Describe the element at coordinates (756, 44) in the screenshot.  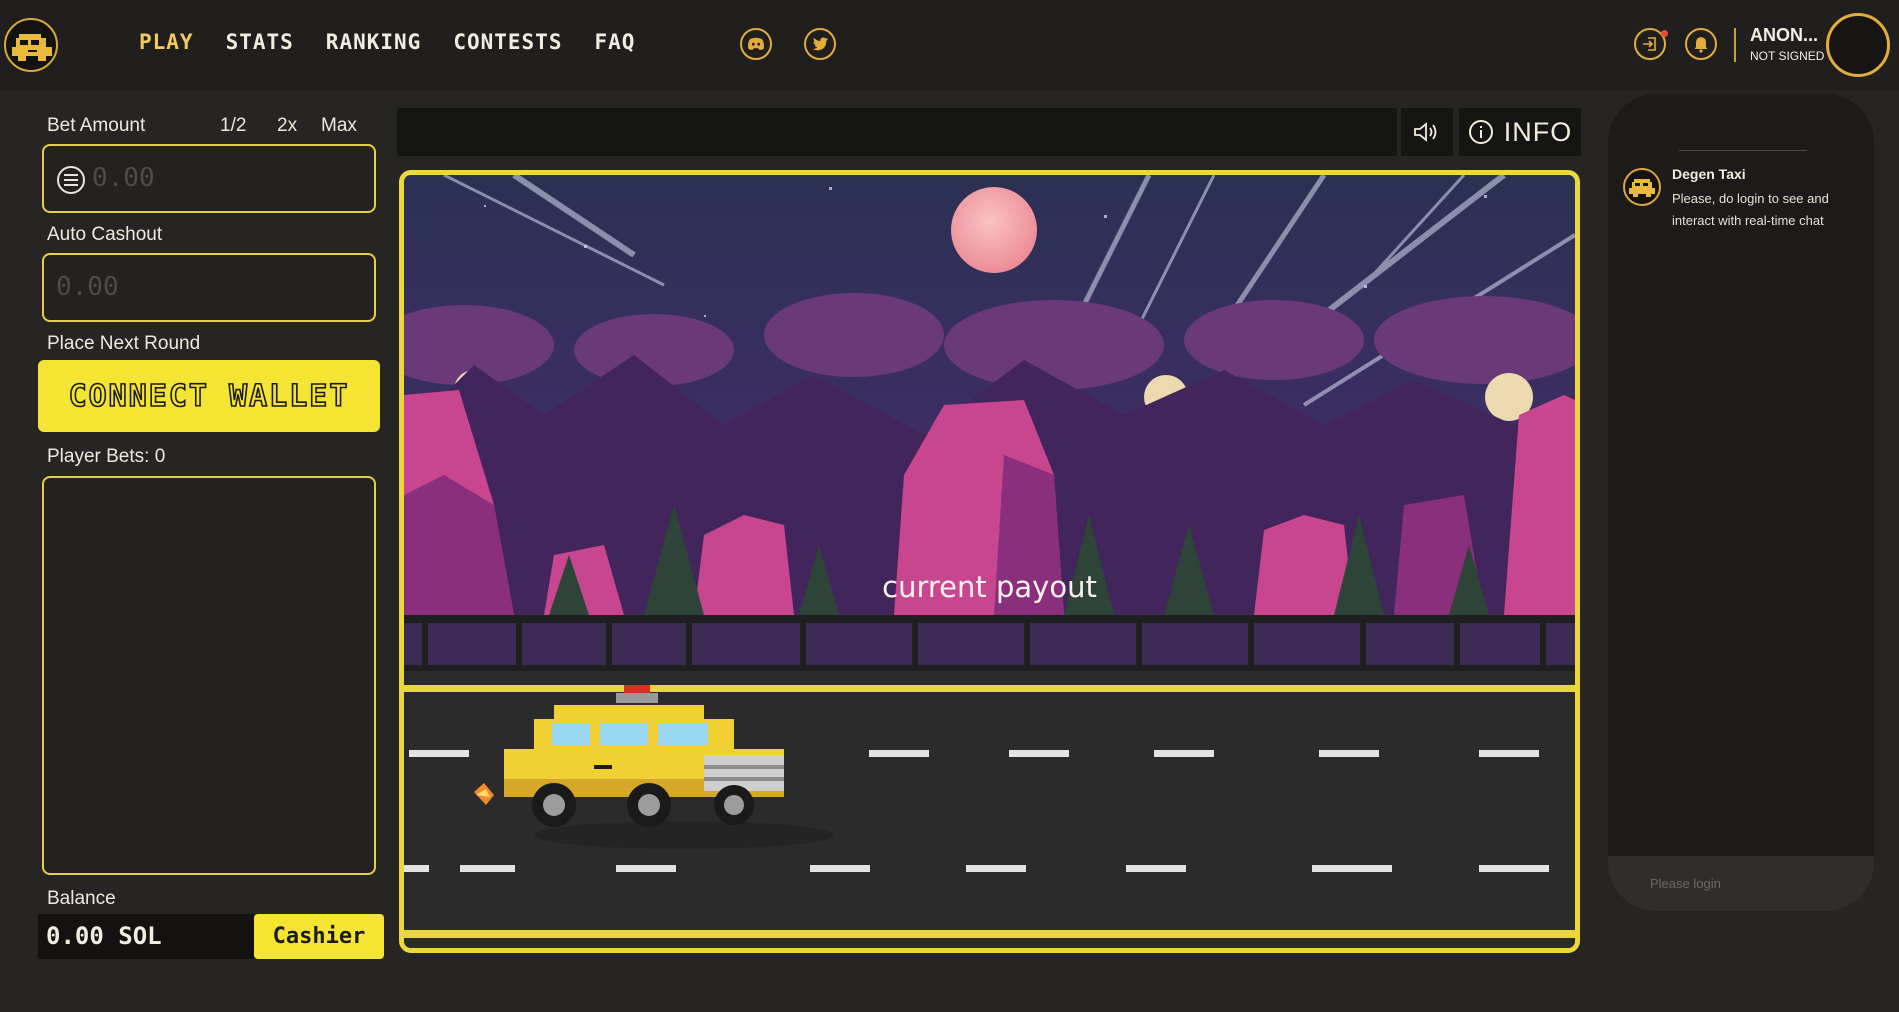
I see `discord-icon` at that location.